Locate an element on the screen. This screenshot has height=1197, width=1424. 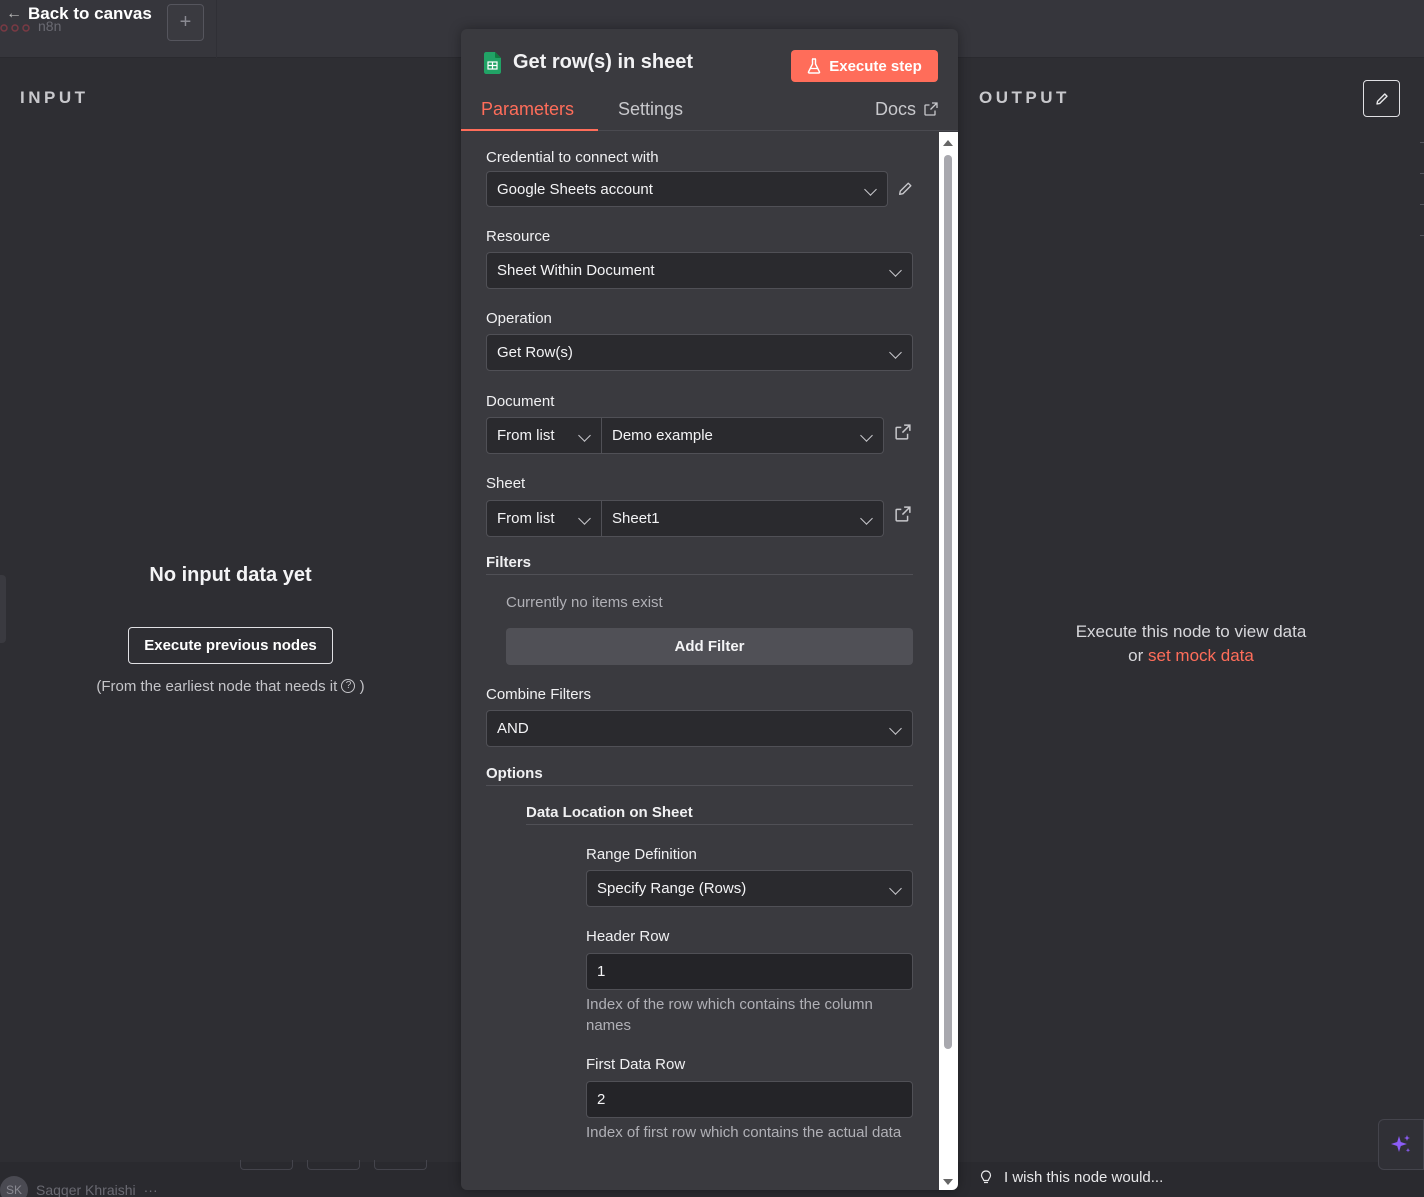
node-tabs: Parameters Settings Docs is located at coordinates (709, 115).